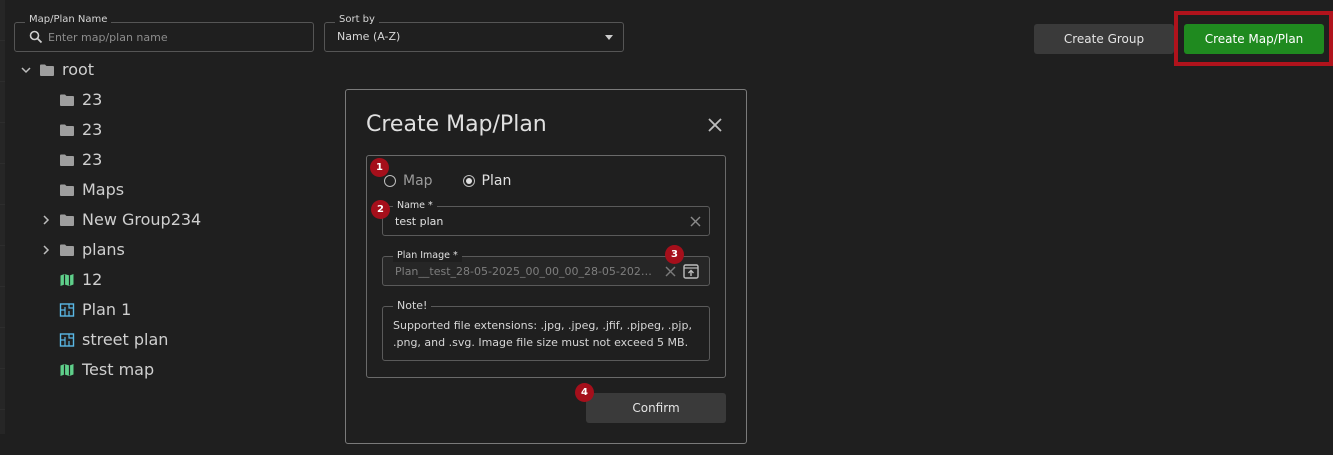  Describe the element at coordinates (609, 37) in the screenshot. I see `dropdown-arrow-icon` at that location.